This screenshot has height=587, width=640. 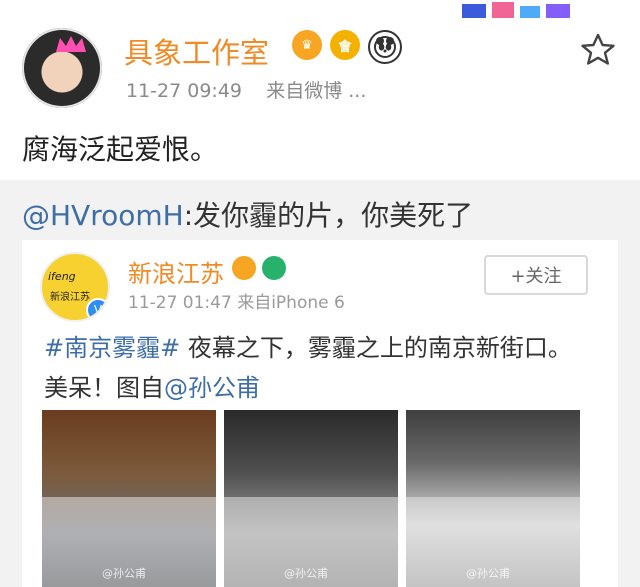 What do you see at coordinates (184, 91) in the screenshot?
I see `post-time: 11-27 09:49` at bounding box center [184, 91].